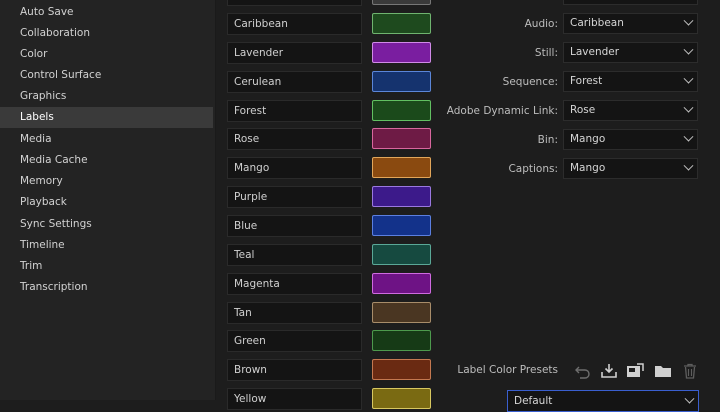 This screenshot has height=412, width=720. Describe the element at coordinates (294, 399) in the screenshot. I see `label-name-field: Yellow` at that location.